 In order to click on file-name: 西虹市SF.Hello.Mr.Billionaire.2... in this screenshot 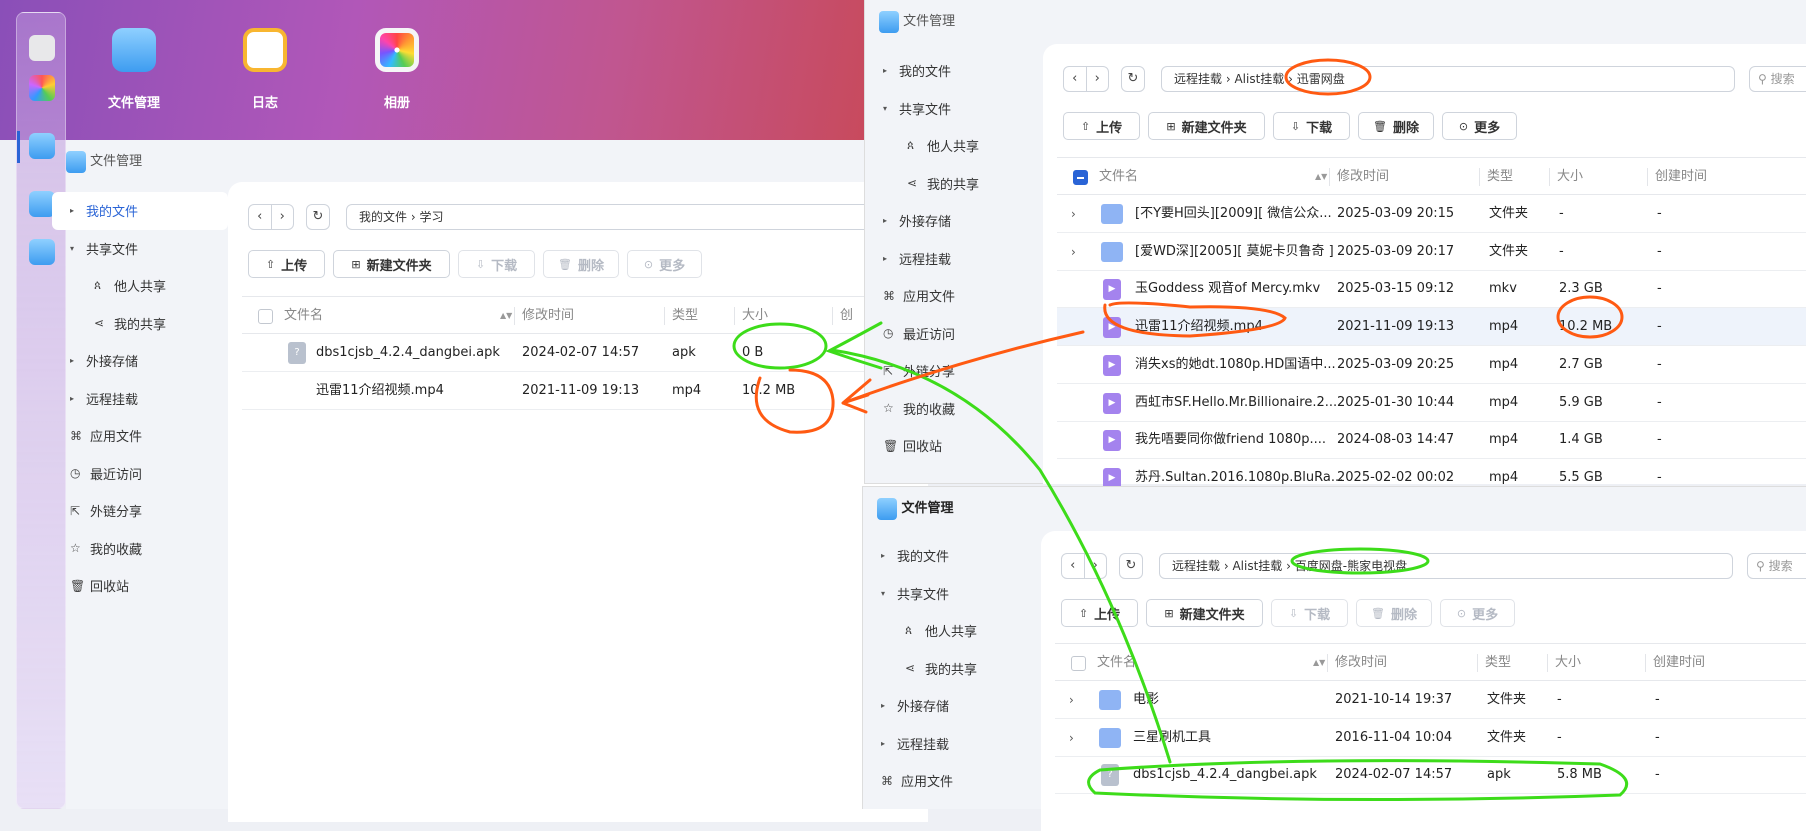, I will do `click(1236, 403)`.